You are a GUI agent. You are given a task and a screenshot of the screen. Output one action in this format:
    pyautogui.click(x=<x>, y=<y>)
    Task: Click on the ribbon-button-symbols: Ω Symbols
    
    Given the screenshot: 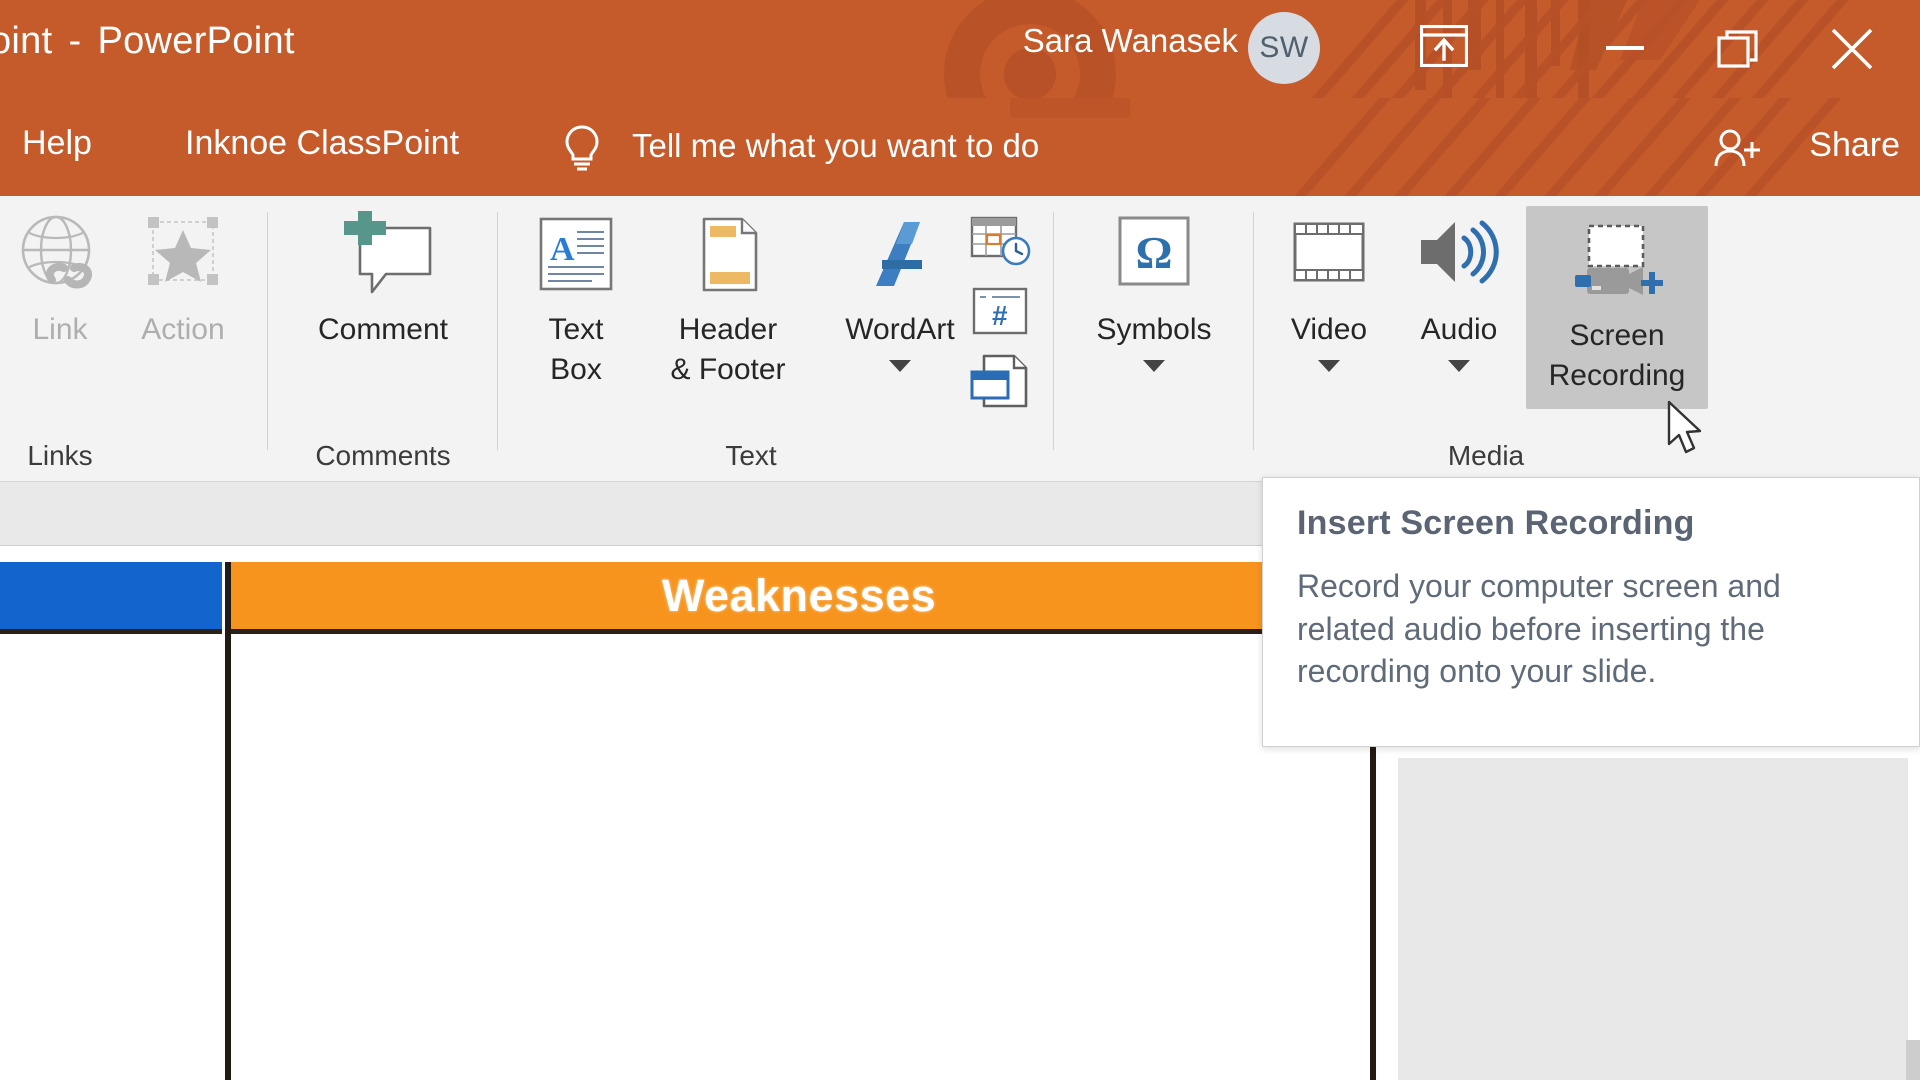 What is the action you would take?
    pyautogui.click(x=1154, y=289)
    